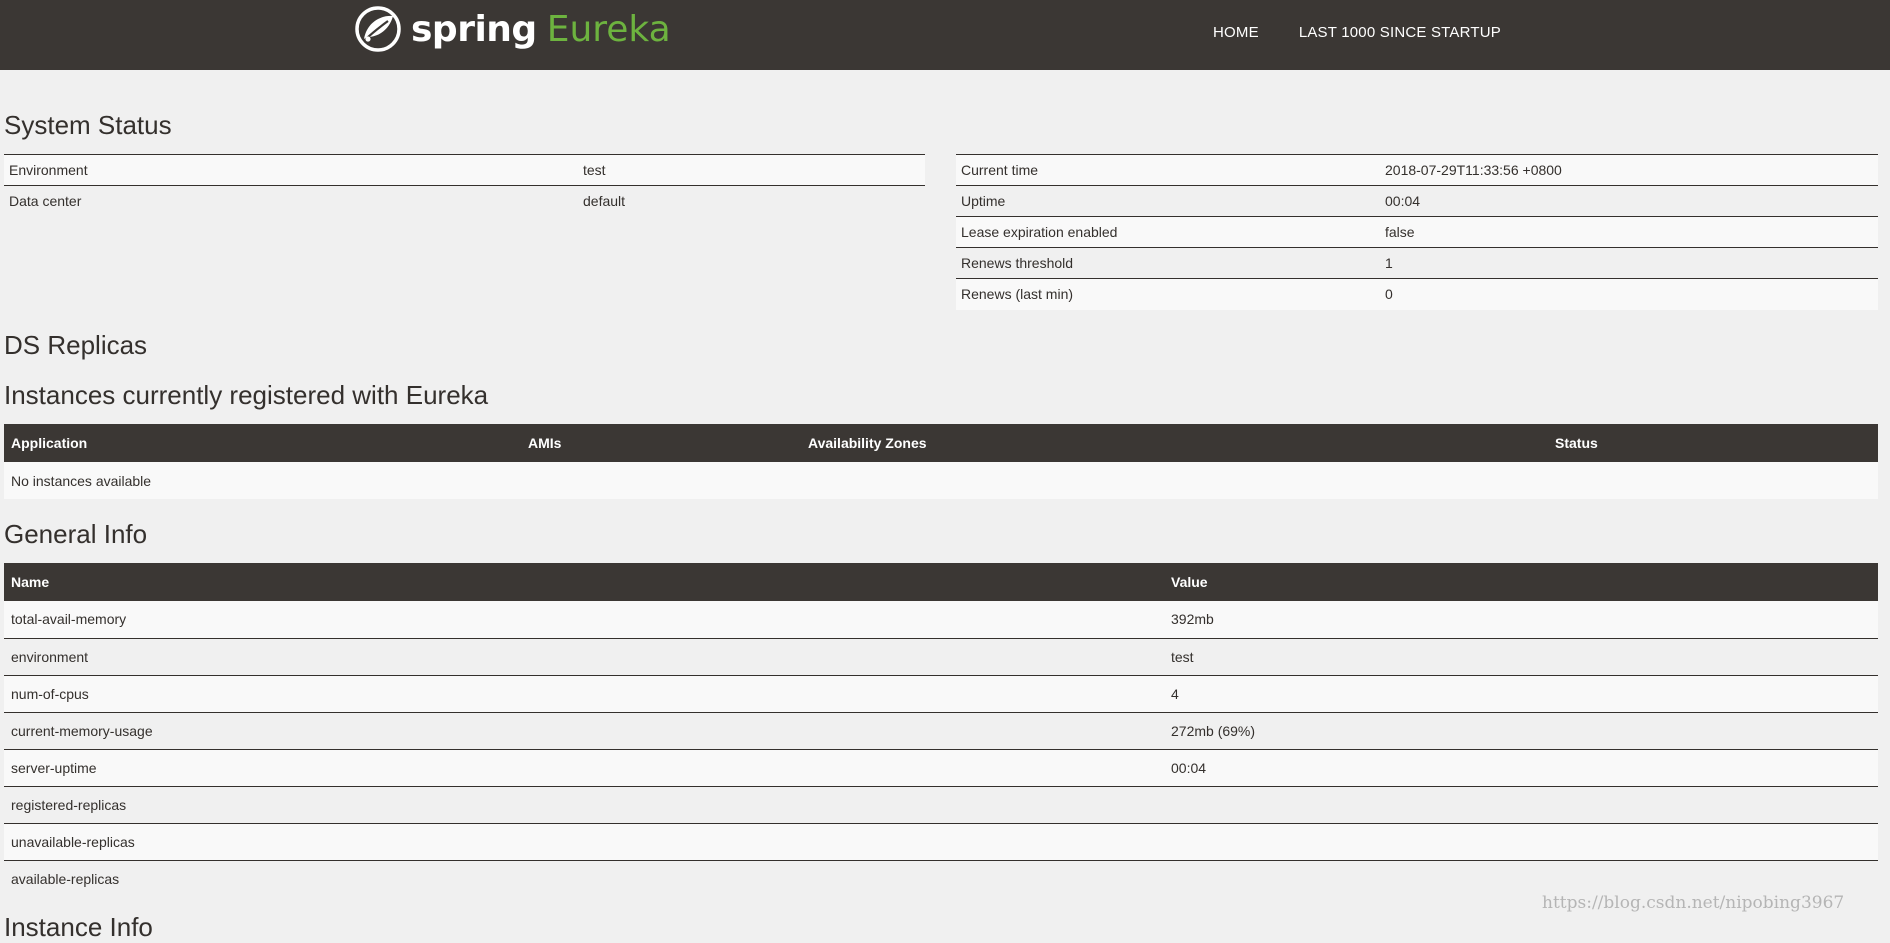  What do you see at coordinates (941, 656) in the screenshot?
I see `info-row: environment test` at bounding box center [941, 656].